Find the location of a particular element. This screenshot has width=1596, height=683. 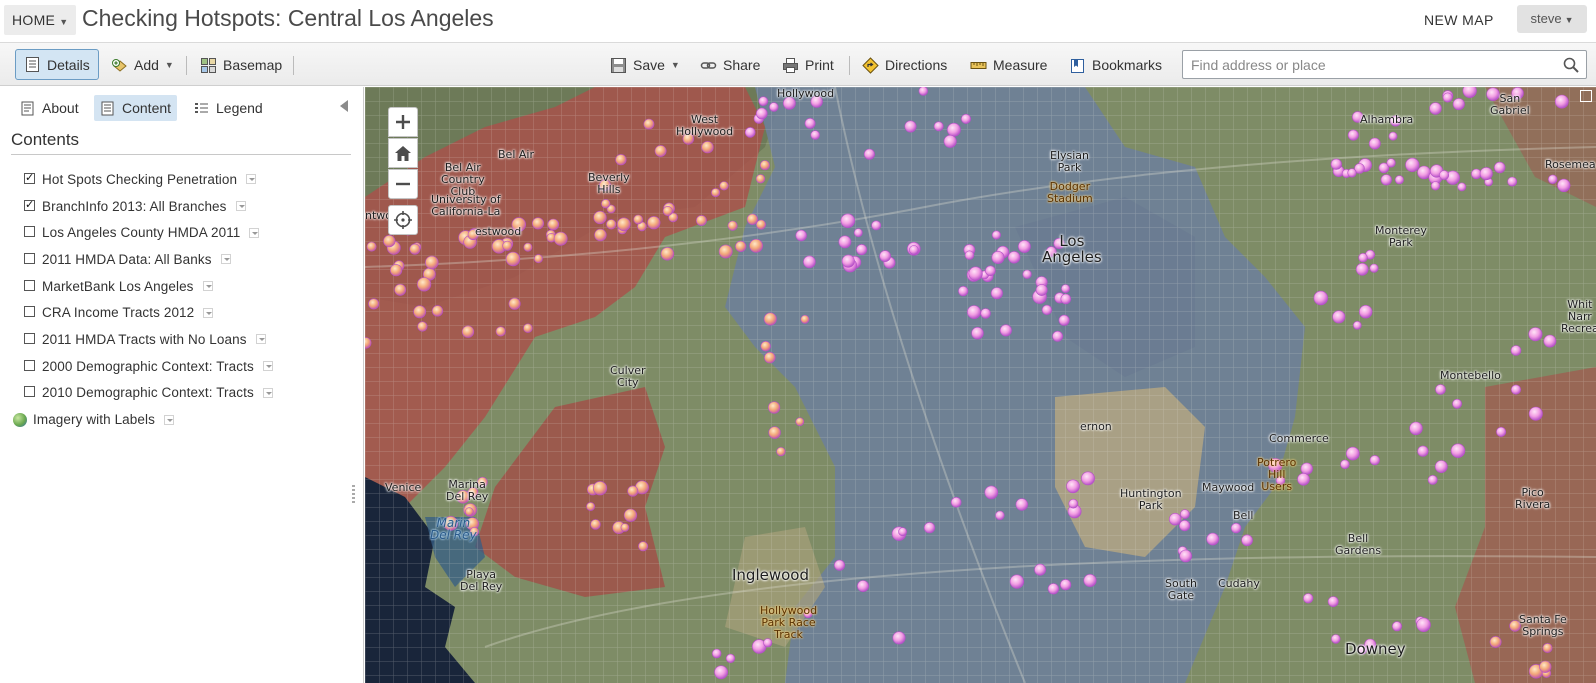

expand-icon is located at coordinates (1586, 96).